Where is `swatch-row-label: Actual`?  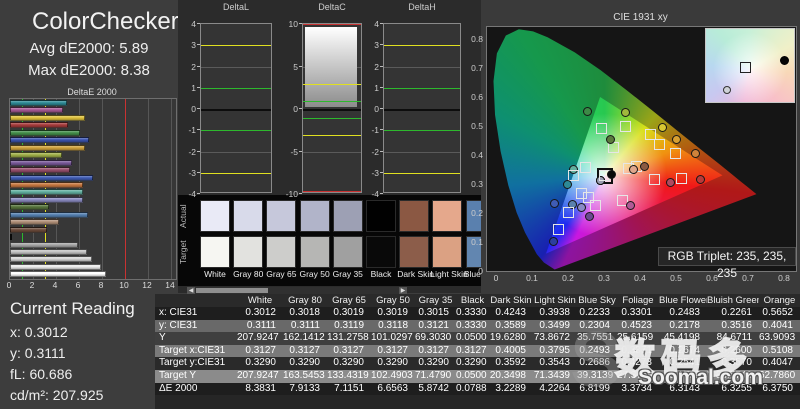 swatch-row-label: Actual is located at coordinates (183, 216).